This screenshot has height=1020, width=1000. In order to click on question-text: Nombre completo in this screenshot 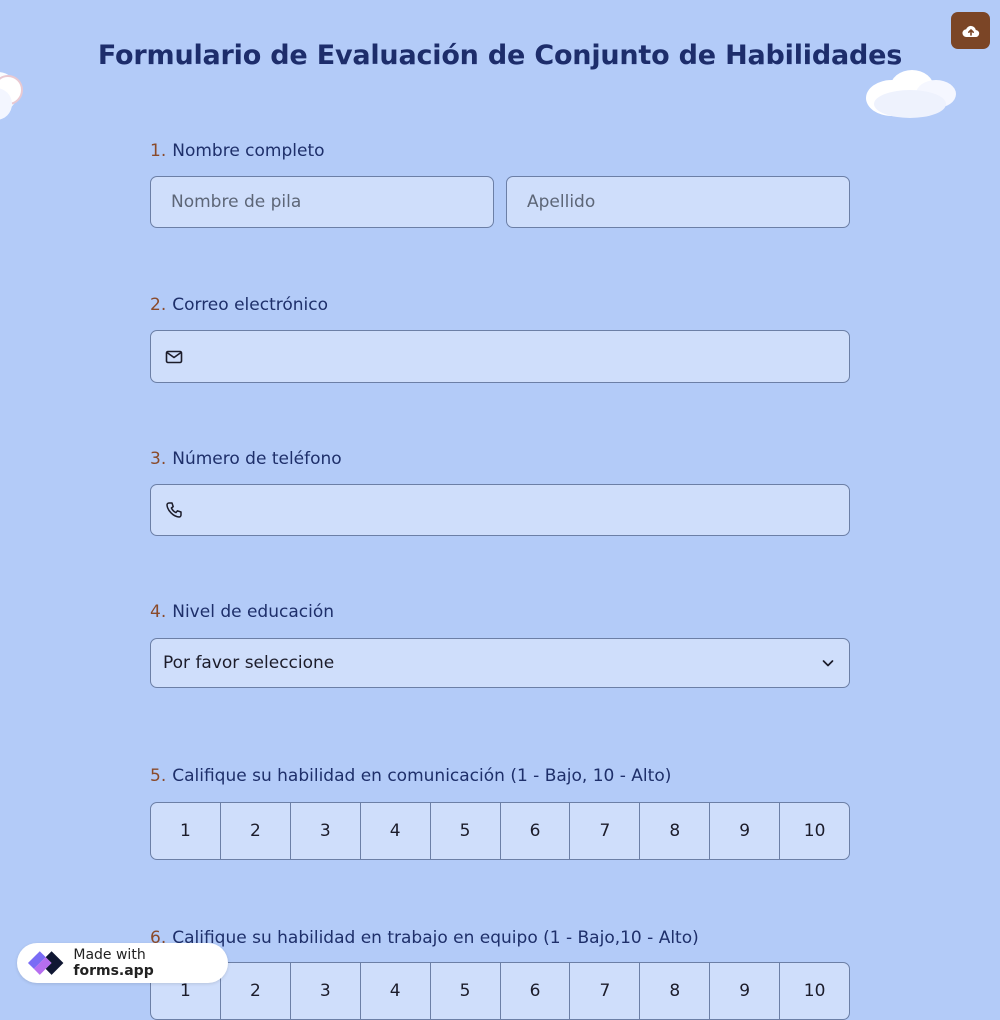, I will do `click(248, 151)`.